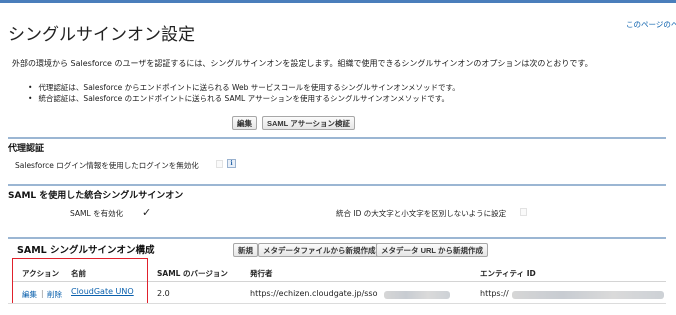  What do you see at coordinates (26, 149) in the screenshot?
I see `delegated-auth-heading: 代理認証` at bounding box center [26, 149].